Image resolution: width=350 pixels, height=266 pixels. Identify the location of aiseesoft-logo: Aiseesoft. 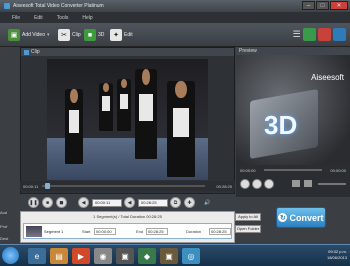
(327, 77).